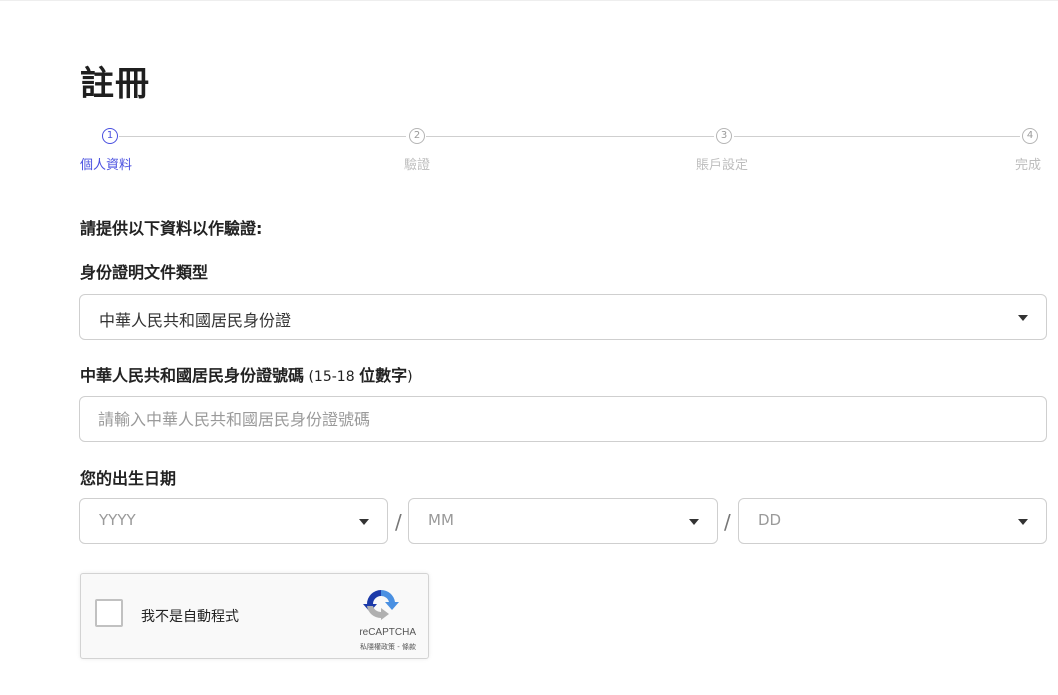  I want to click on recaptcha-checkbox, so click(109, 613).